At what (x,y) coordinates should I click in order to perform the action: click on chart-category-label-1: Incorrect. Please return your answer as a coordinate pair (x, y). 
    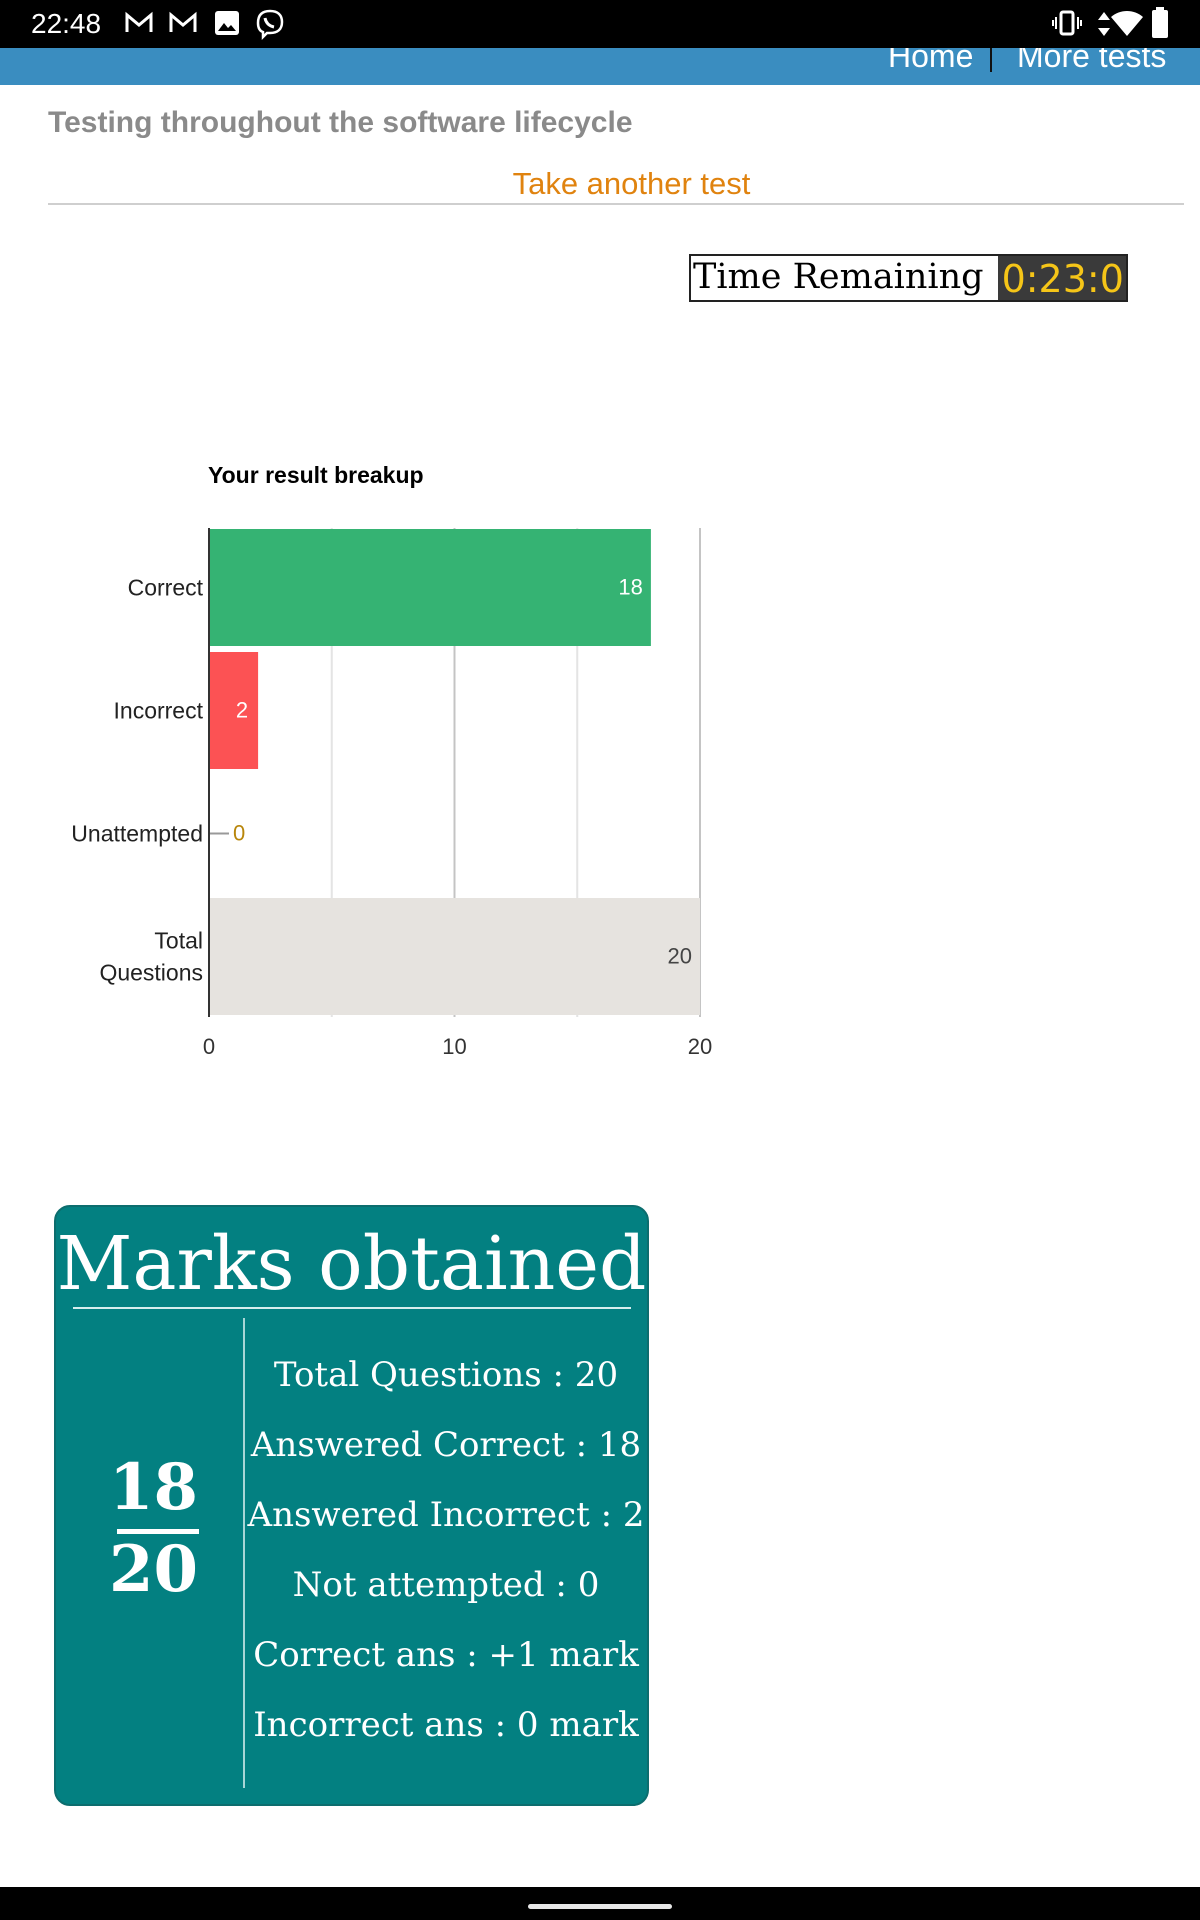
    Looking at the image, I should click on (159, 711).